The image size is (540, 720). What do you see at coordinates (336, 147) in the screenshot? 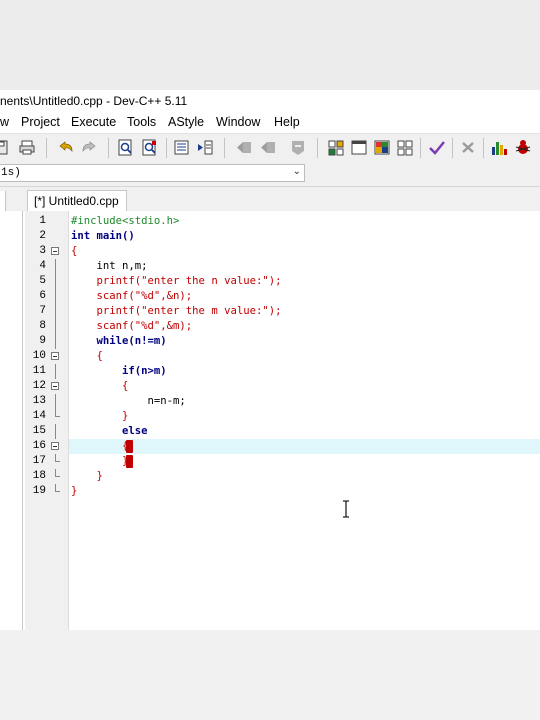
I see `new-project-icon` at bounding box center [336, 147].